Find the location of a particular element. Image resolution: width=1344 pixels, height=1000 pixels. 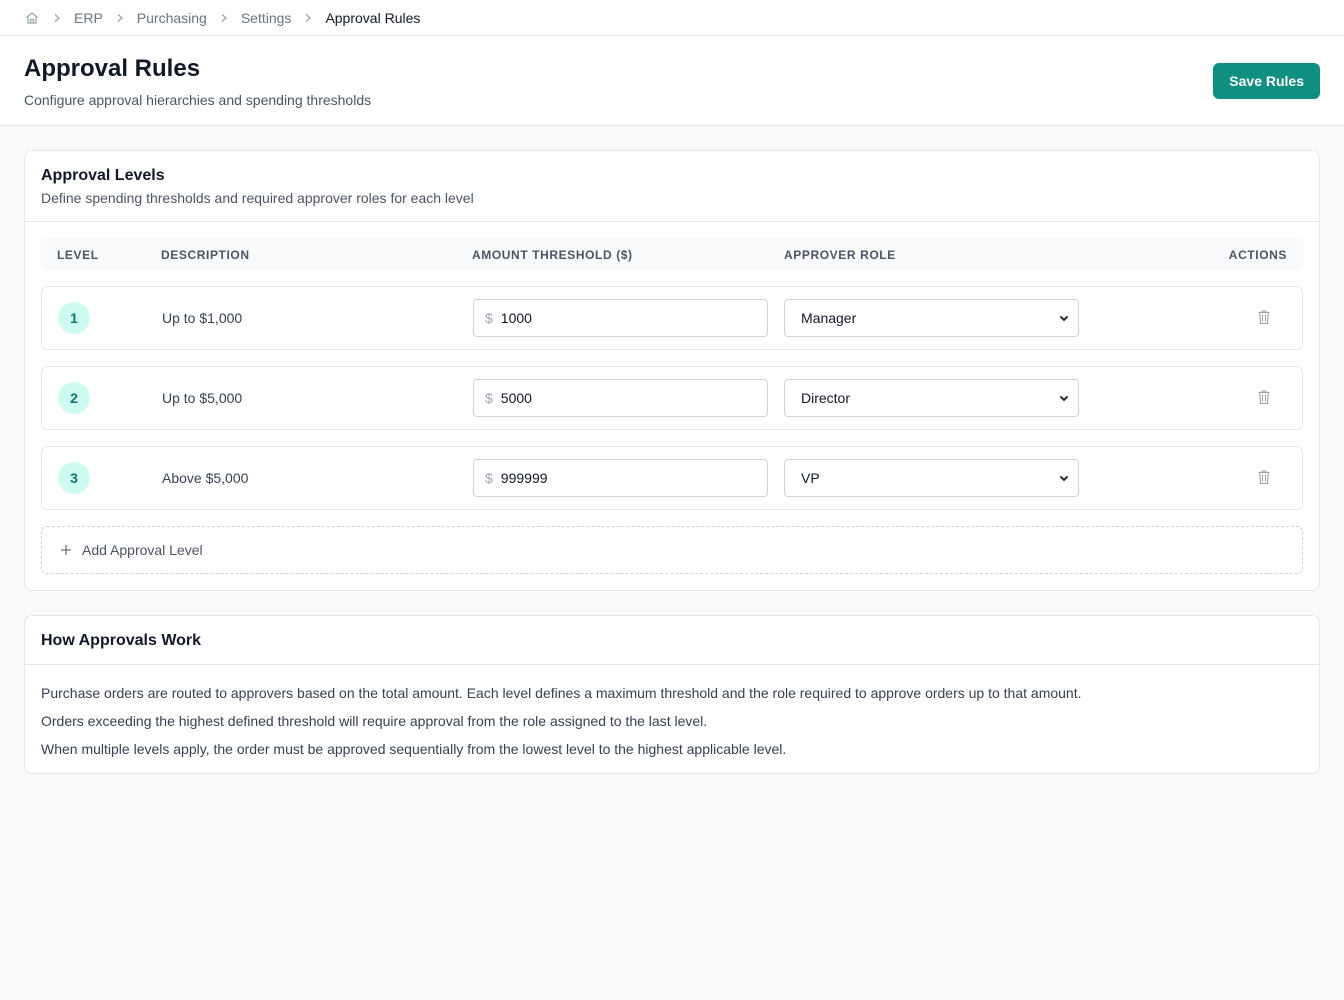

breadcrumb: ERP Purchasing Settings Approval Rules is located at coordinates (222, 18).